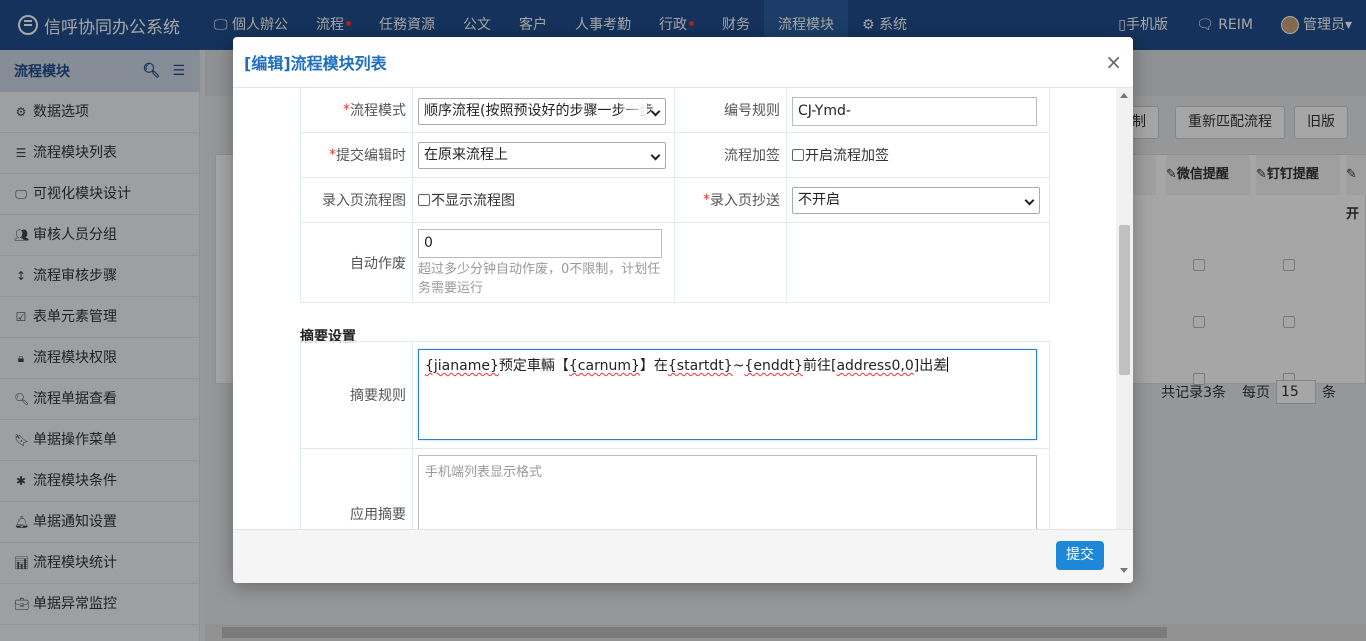 Image resolution: width=1366 pixels, height=641 pixels. What do you see at coordinates (540, 243) in the screenshot?
I see `auto-void-input: 0` at bounding box center [540, 243].